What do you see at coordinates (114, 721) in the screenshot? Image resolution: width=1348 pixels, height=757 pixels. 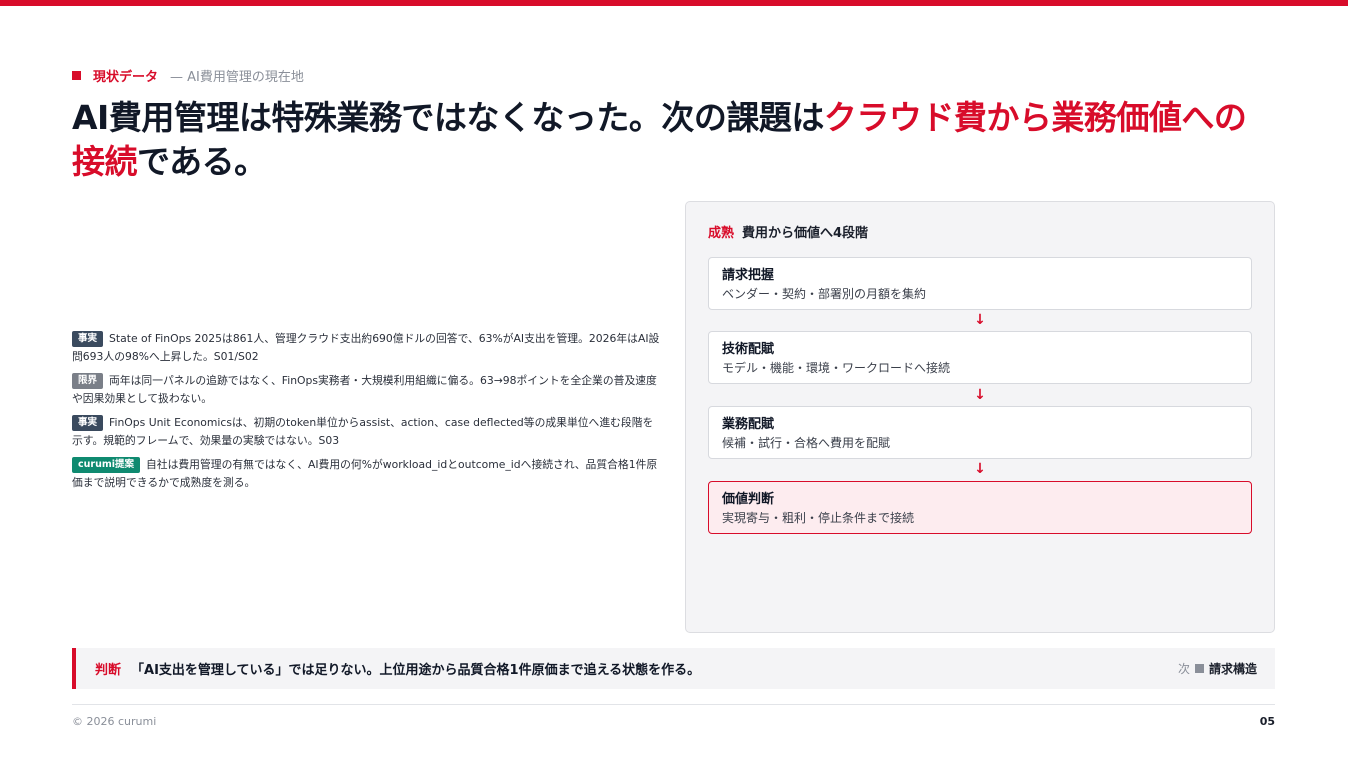 I see `copyright: © 2026 curumi` at bounding box center [114, 721].